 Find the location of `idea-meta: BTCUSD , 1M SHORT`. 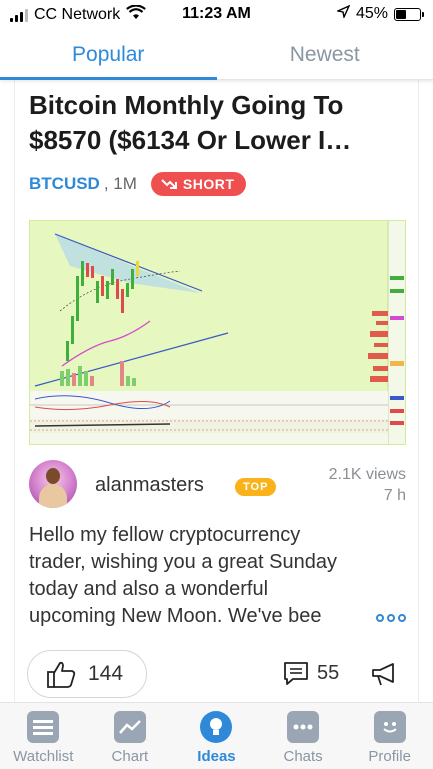

idea-meta: BTCUSD , 1M SHORT is located at coordinates (138, 184).